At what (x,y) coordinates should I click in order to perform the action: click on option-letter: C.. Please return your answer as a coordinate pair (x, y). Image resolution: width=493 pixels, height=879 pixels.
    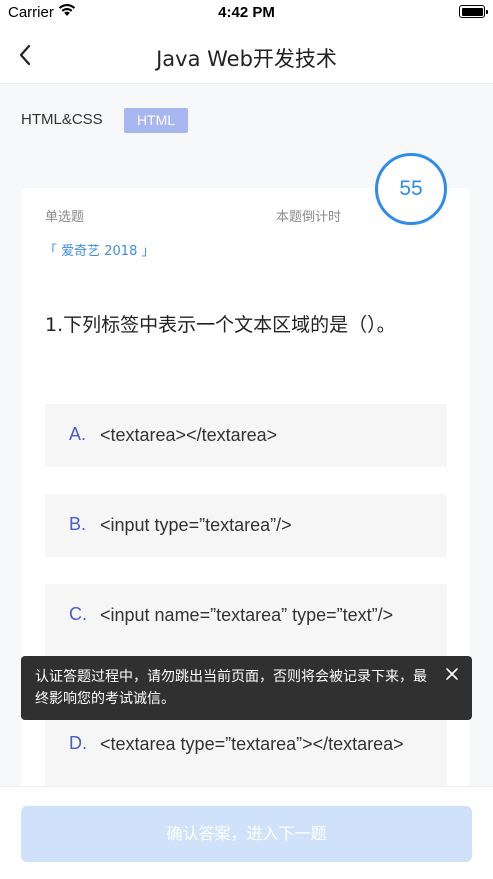
    Looking at the image, I should click on (78, 614).